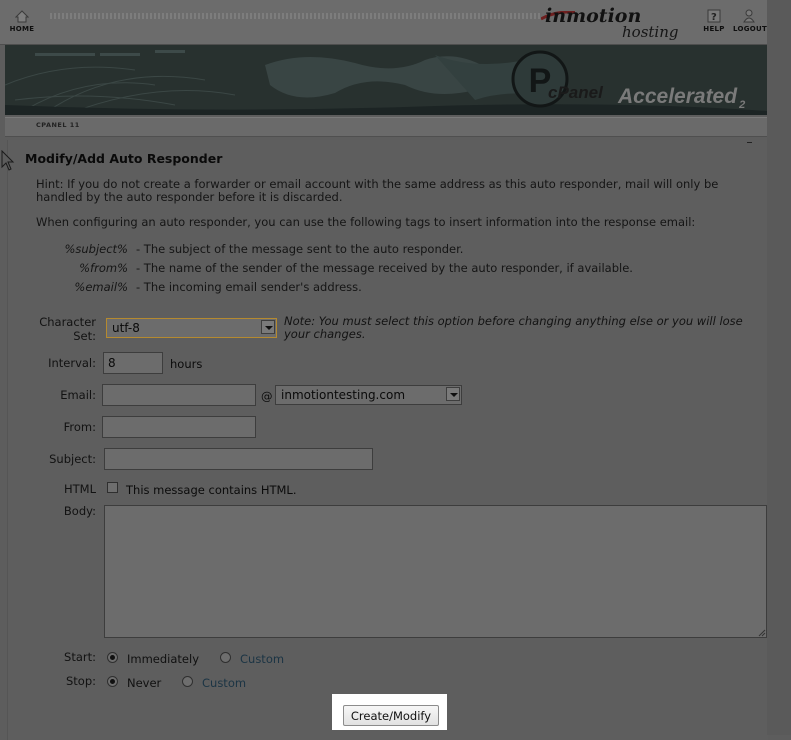  What do you see at coordinates (224, 683) in the screenshot?
I see `stop-custom-label: Custom` at bounding box center [224, 683].